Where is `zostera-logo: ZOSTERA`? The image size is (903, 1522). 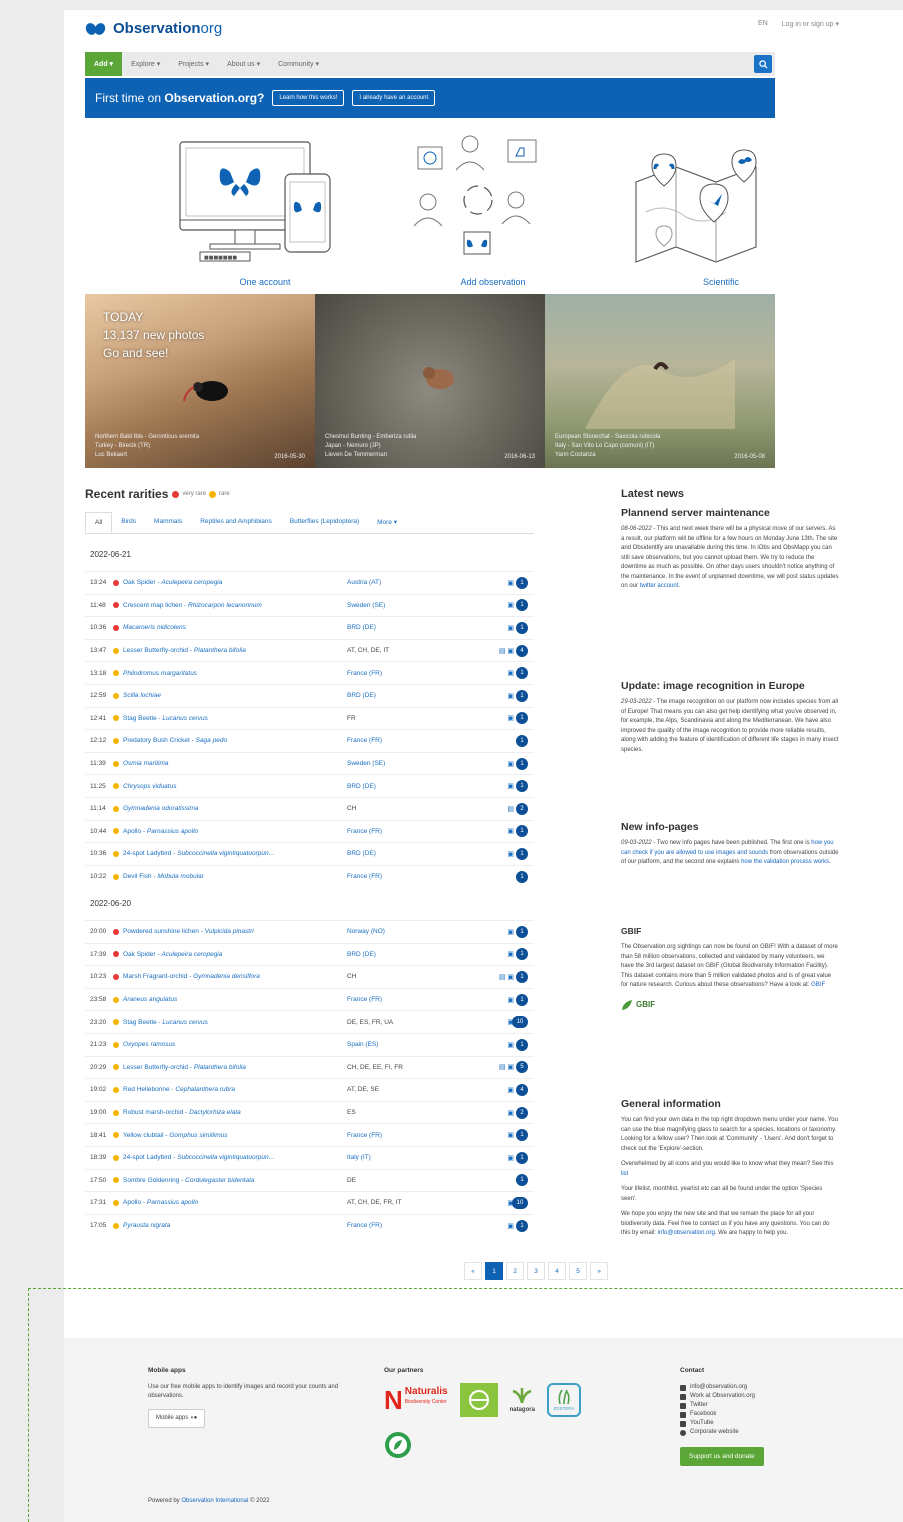 zostera-logo: ZOSTERA is located at coordinates (563, 1400).